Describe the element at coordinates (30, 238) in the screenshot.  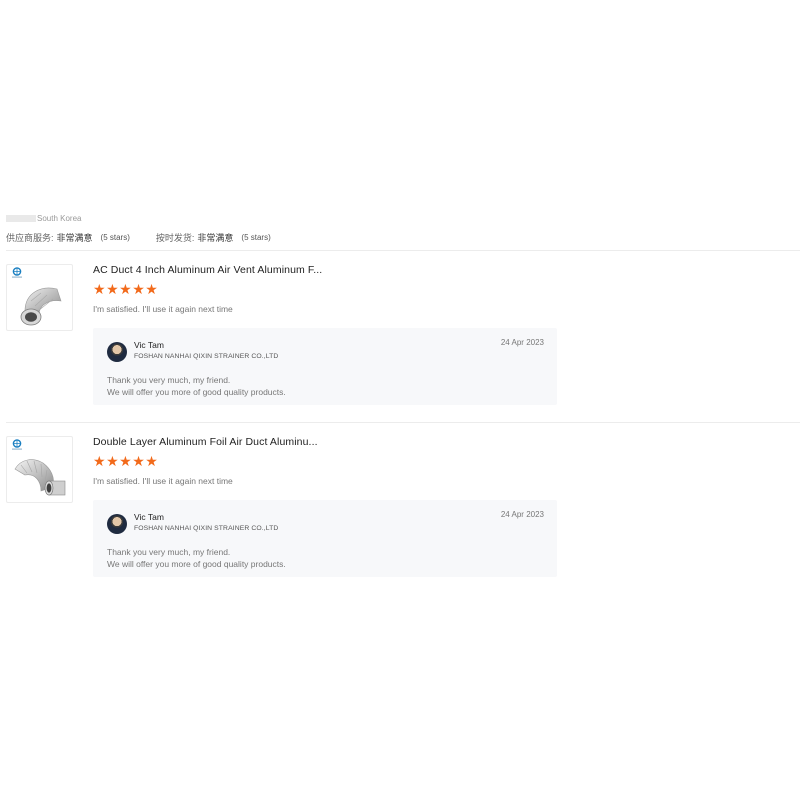
I see `rating-label: 供应商服务:` at that location.